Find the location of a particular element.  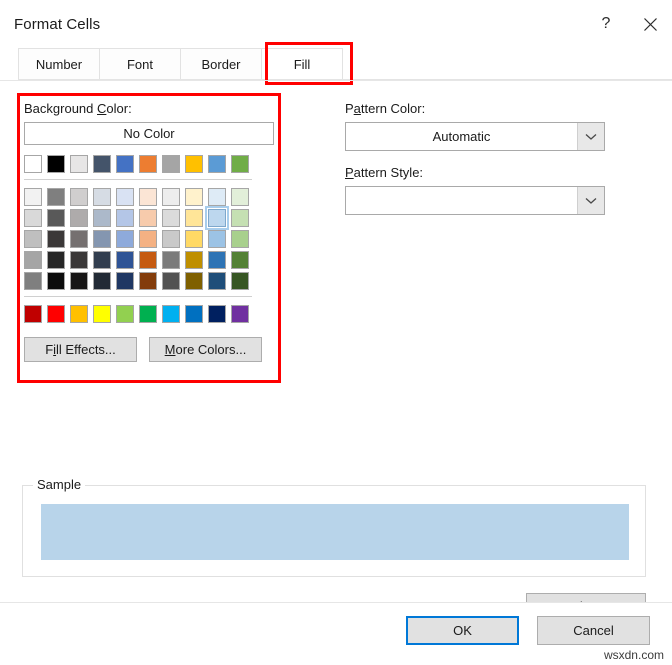

pattern-color-value: Automatic is located at coordinates (461, 136).